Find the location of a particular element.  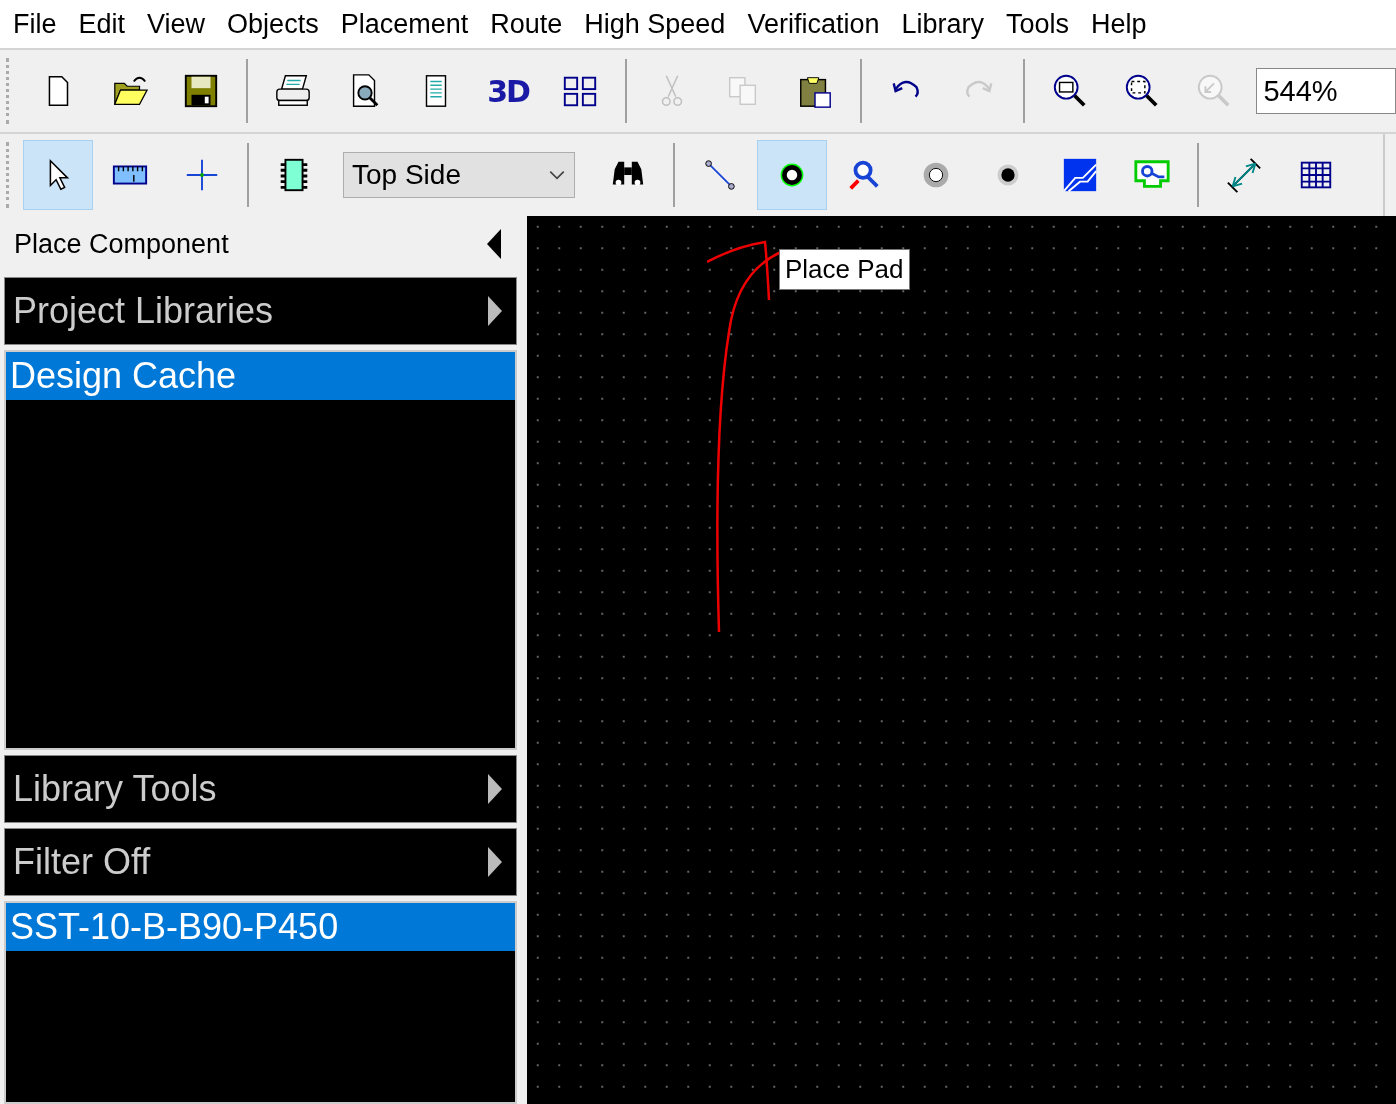

menu-item: Edit is located at coordinates (102, 24).